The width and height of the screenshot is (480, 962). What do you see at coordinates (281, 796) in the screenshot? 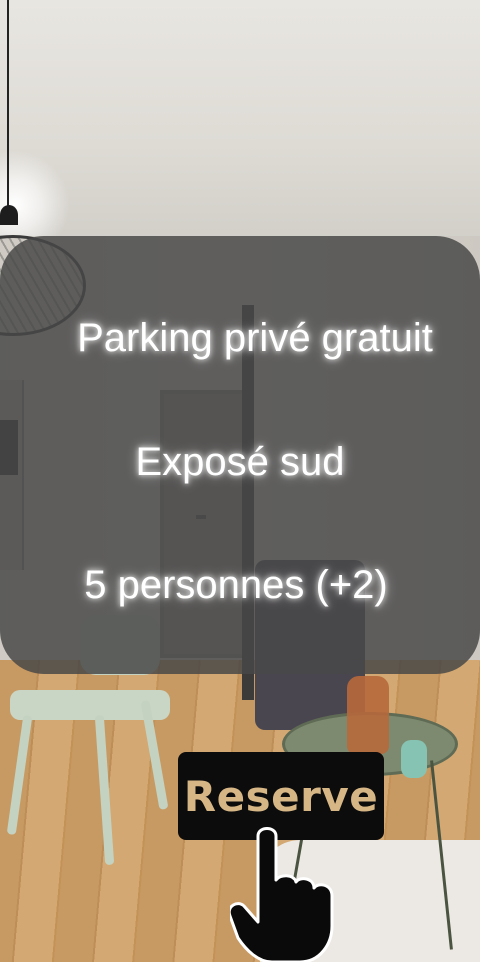
I see `reserve-label: Reserve` at bounding box center [281, 796].